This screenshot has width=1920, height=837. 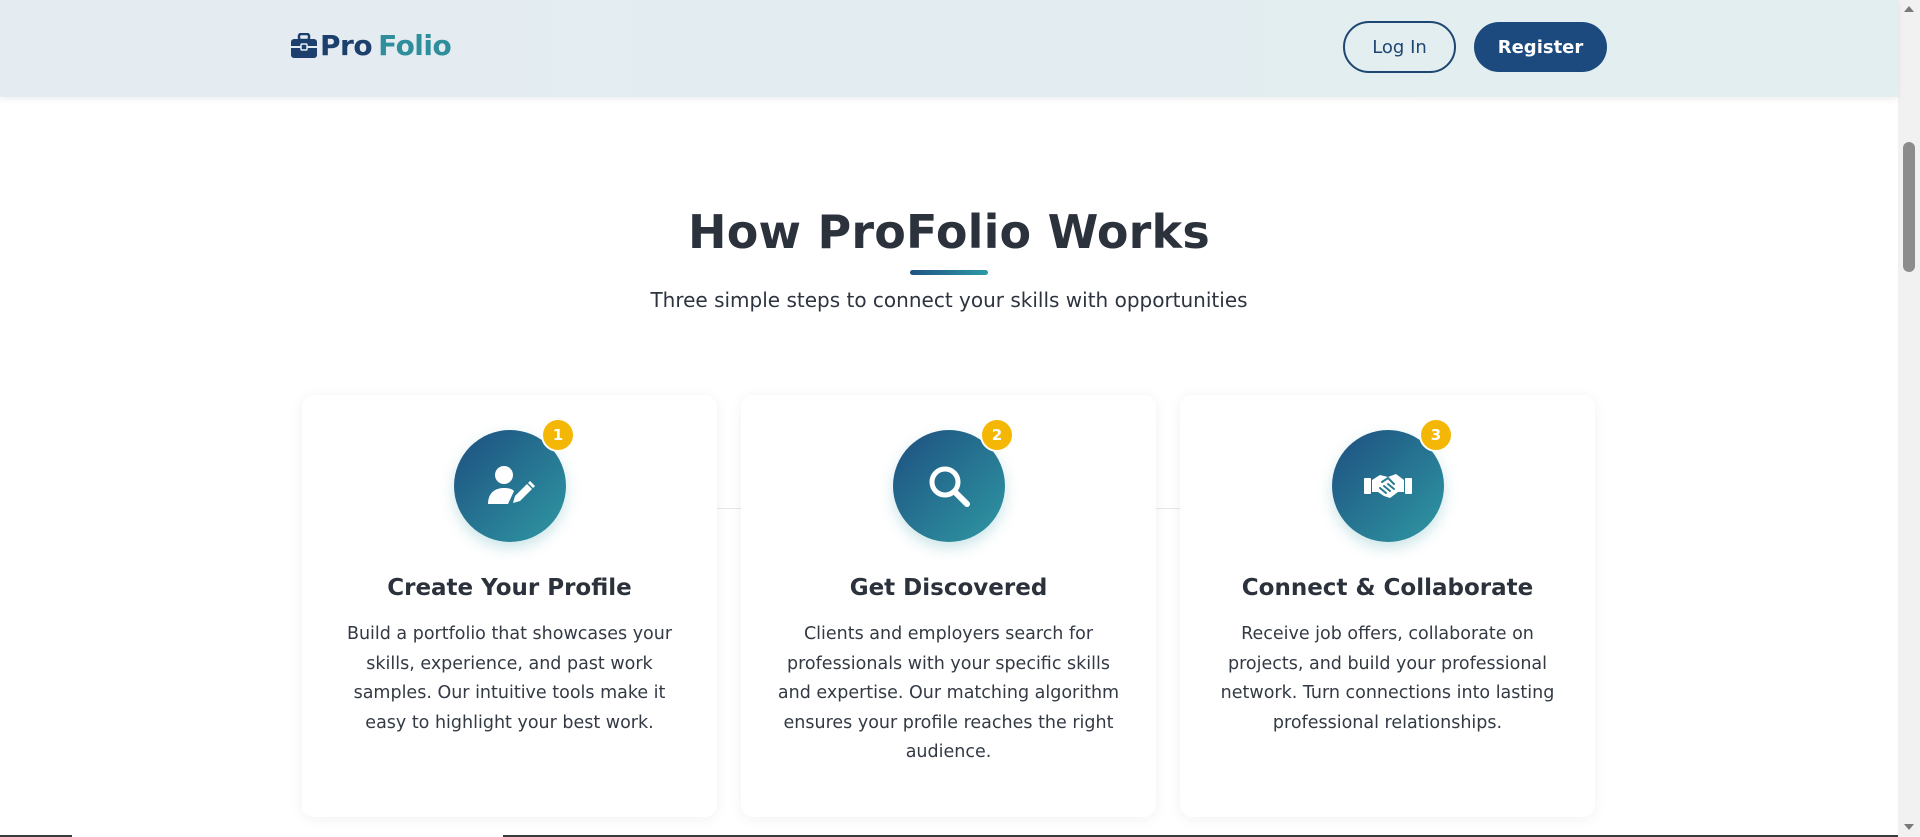 I want to click on page-scrollbar, so click(x=1909, y=418).